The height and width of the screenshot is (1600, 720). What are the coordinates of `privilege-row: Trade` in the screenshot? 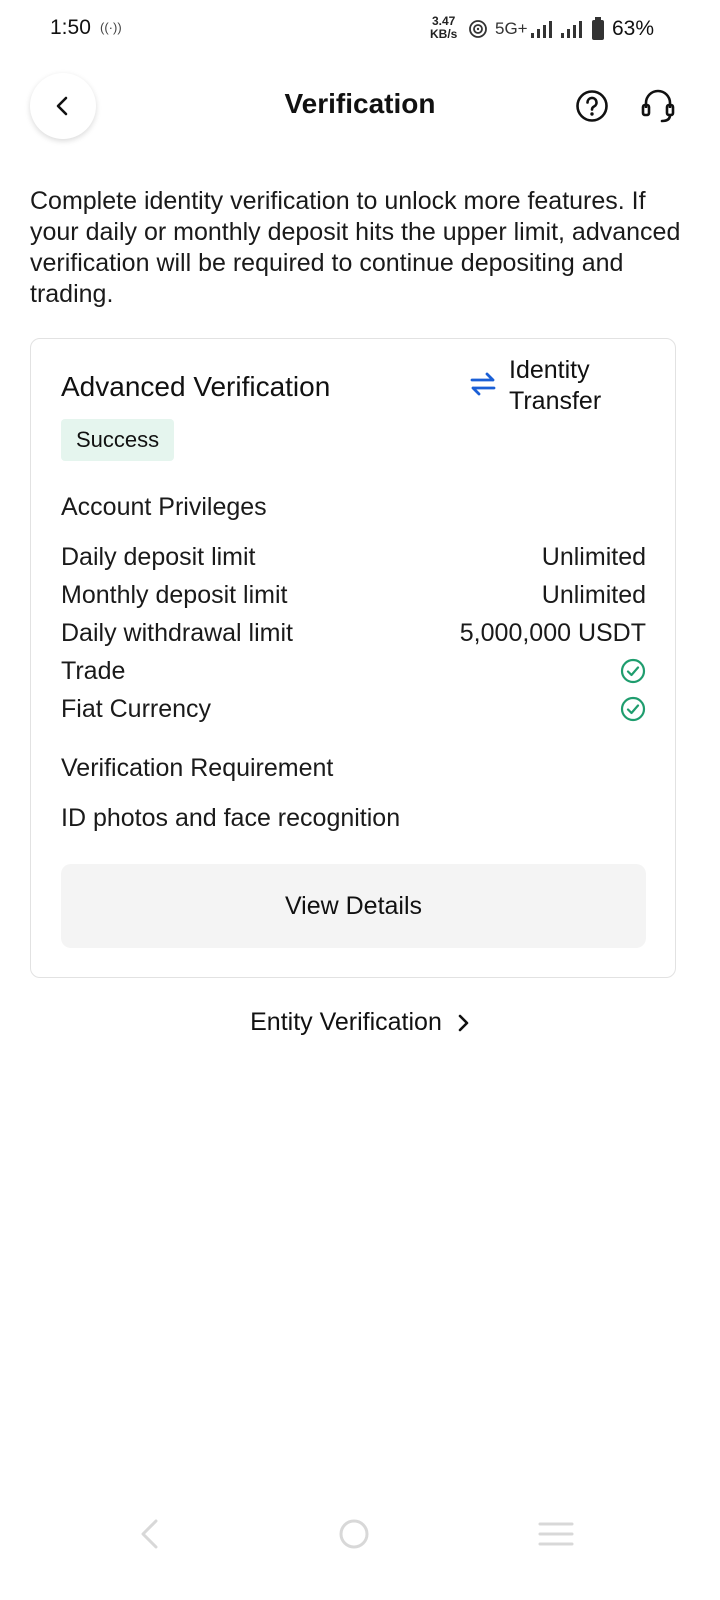 It's located at (353, 671).